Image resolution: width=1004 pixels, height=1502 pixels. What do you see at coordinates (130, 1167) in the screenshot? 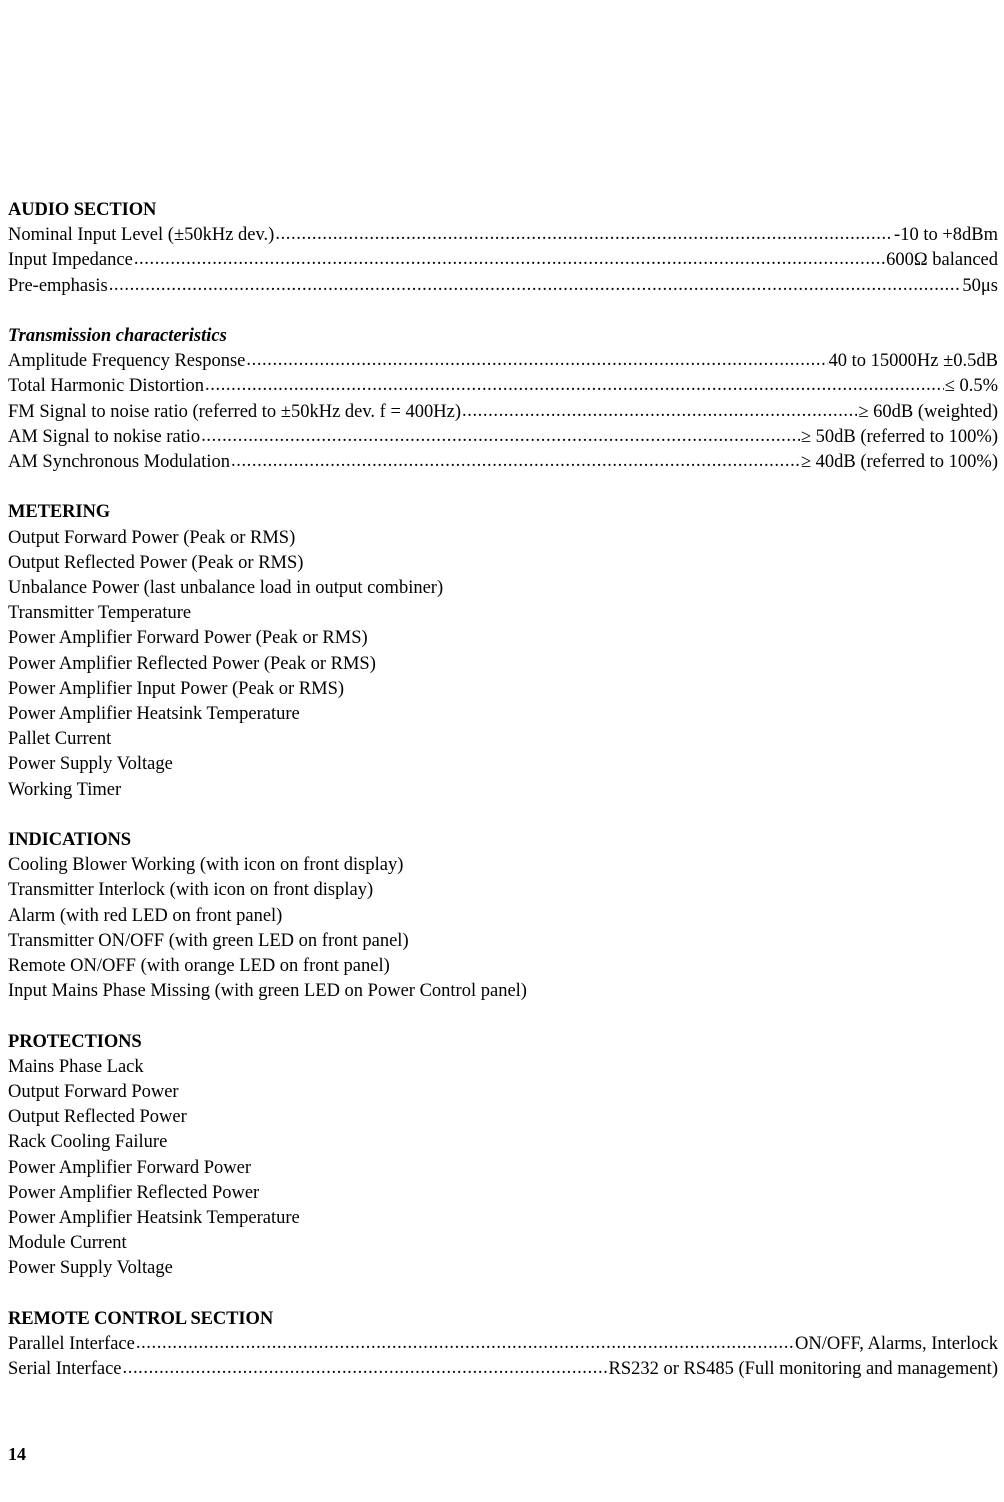
I see `spec-item: Power Amplifier Forward Power` at bounding box center [130, 1167].